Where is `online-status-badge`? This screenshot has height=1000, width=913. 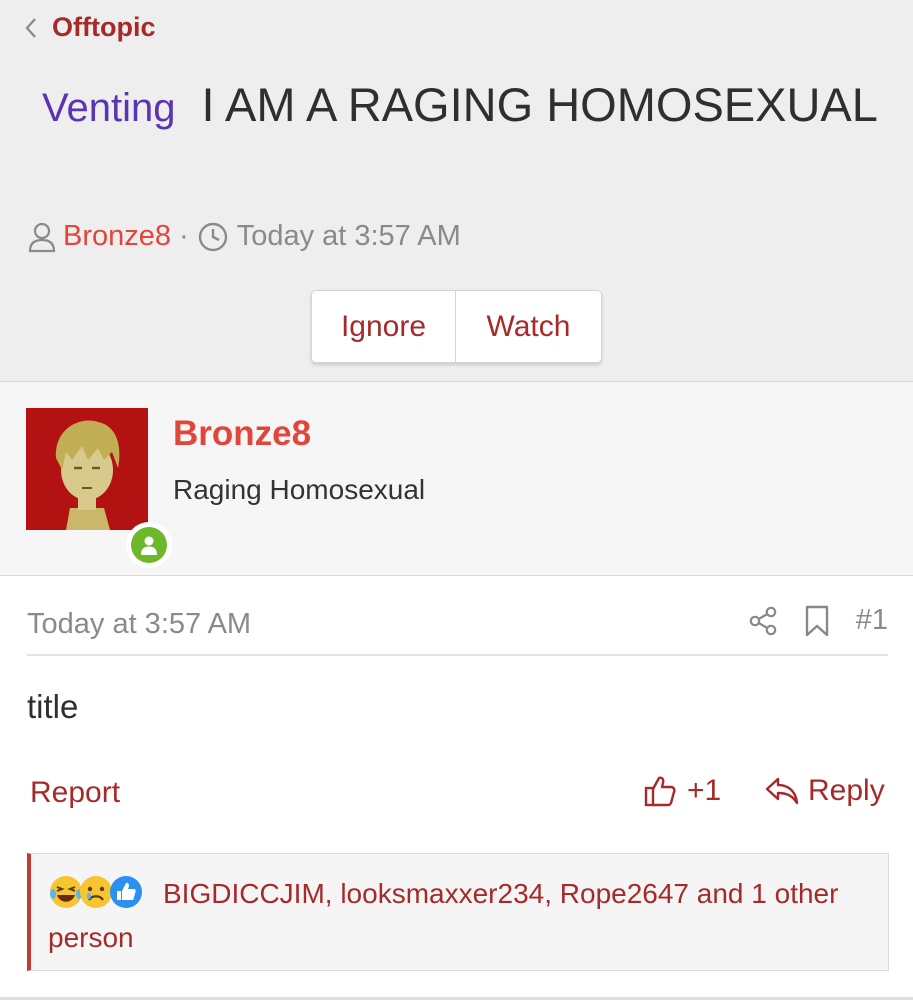
online-status-badge is located at coordinates (149, 545).